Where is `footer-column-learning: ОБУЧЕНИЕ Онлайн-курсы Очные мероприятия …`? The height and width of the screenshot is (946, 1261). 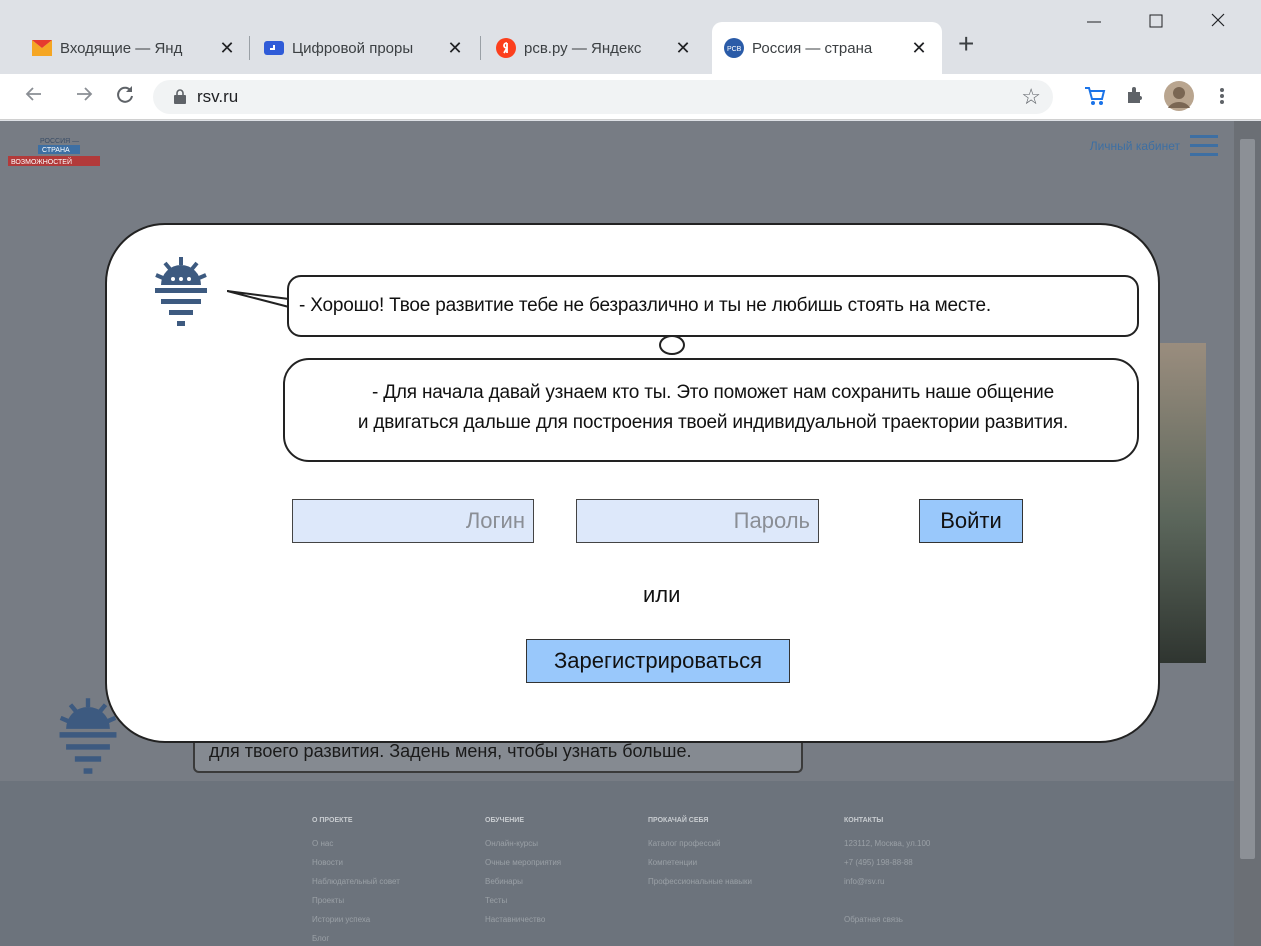
footer-column-learning: ОБУЧЕНИЕ Онлайн-курсы Очные мероприятия … is located at coordinates (523, 870).